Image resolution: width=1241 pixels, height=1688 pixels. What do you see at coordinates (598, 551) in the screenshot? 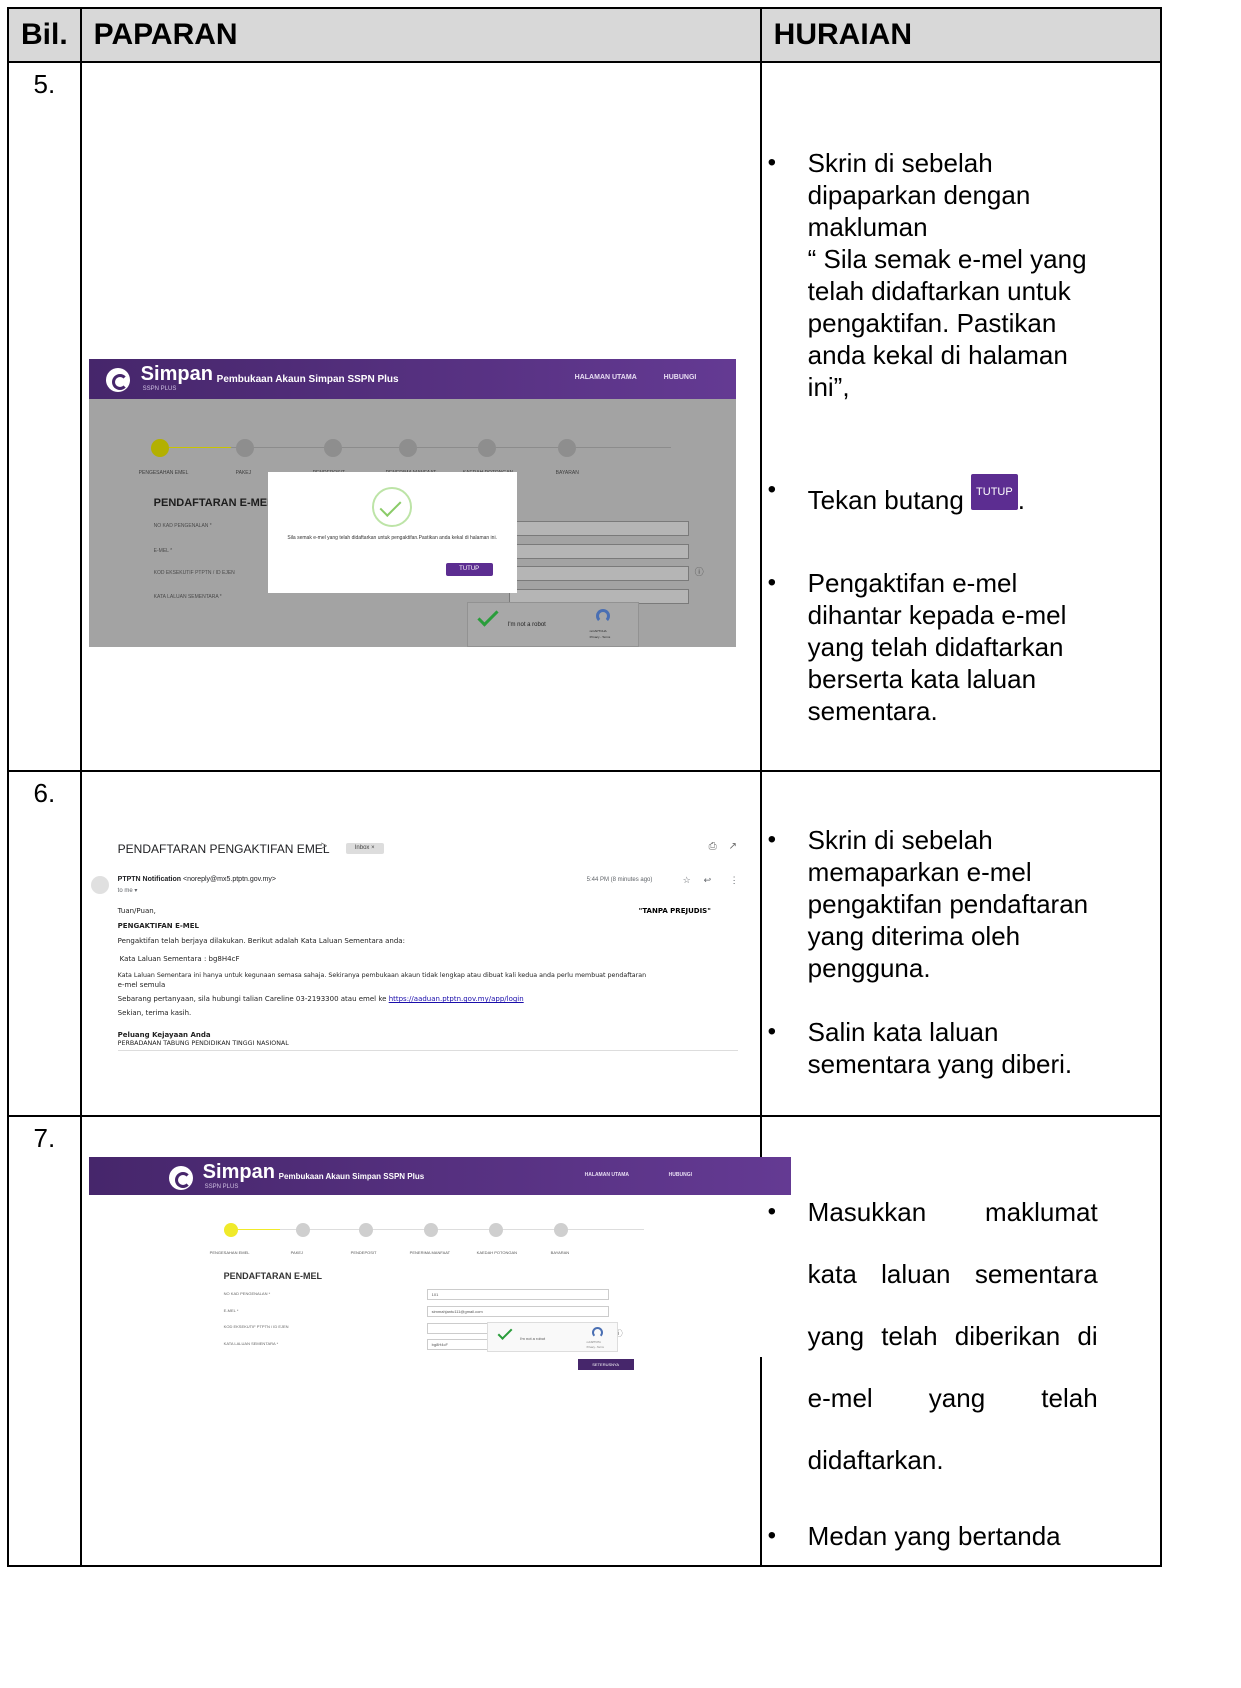
I see `email-field` at bounding box center [598, 551].